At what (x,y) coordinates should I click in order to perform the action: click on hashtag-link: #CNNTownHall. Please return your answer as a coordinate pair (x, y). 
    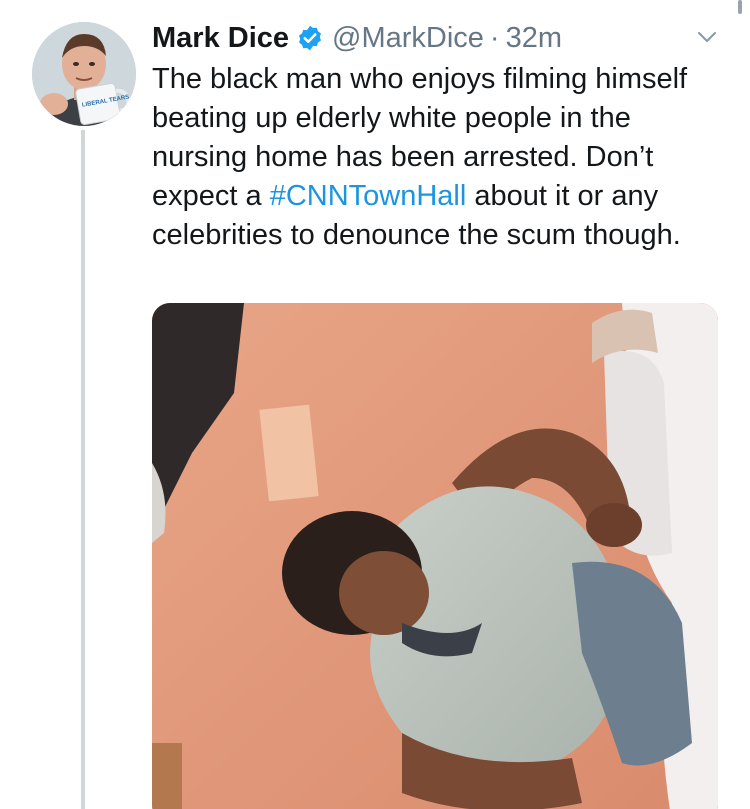
    Looking at the image, I should click on (368, 196).